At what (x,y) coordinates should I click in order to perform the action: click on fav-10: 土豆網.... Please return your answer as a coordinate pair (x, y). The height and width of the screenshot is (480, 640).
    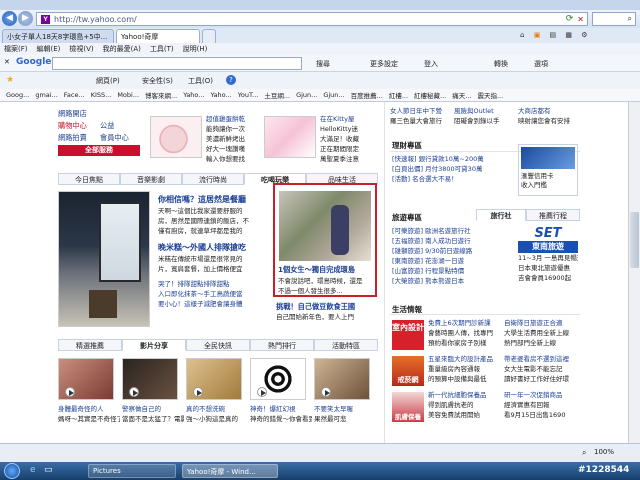
    Looking at the image, I should click on (277, 95).